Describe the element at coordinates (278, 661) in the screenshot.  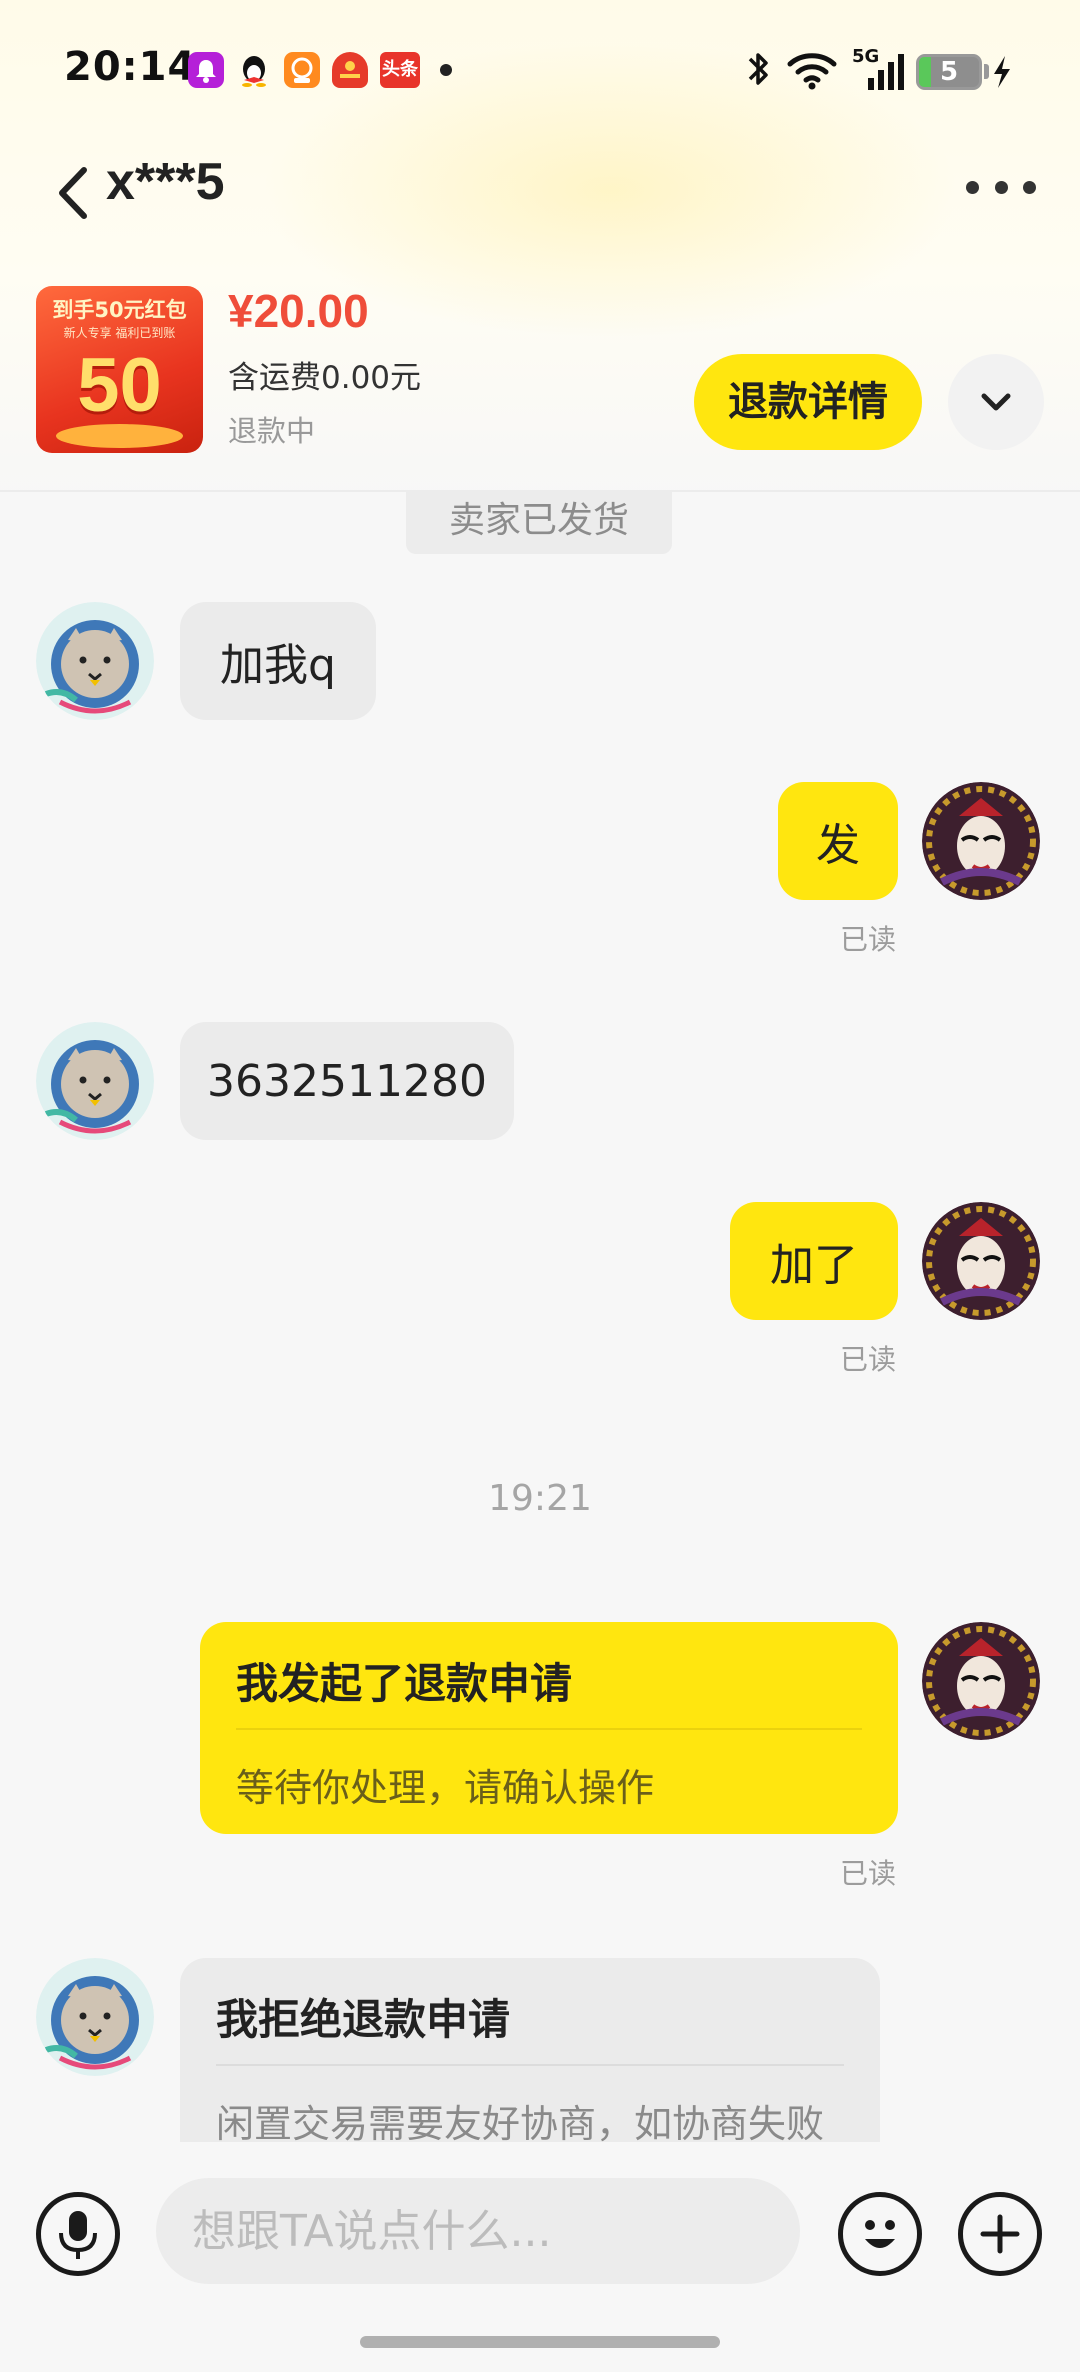
I see `message-bubble-left: 加我q` at that location.